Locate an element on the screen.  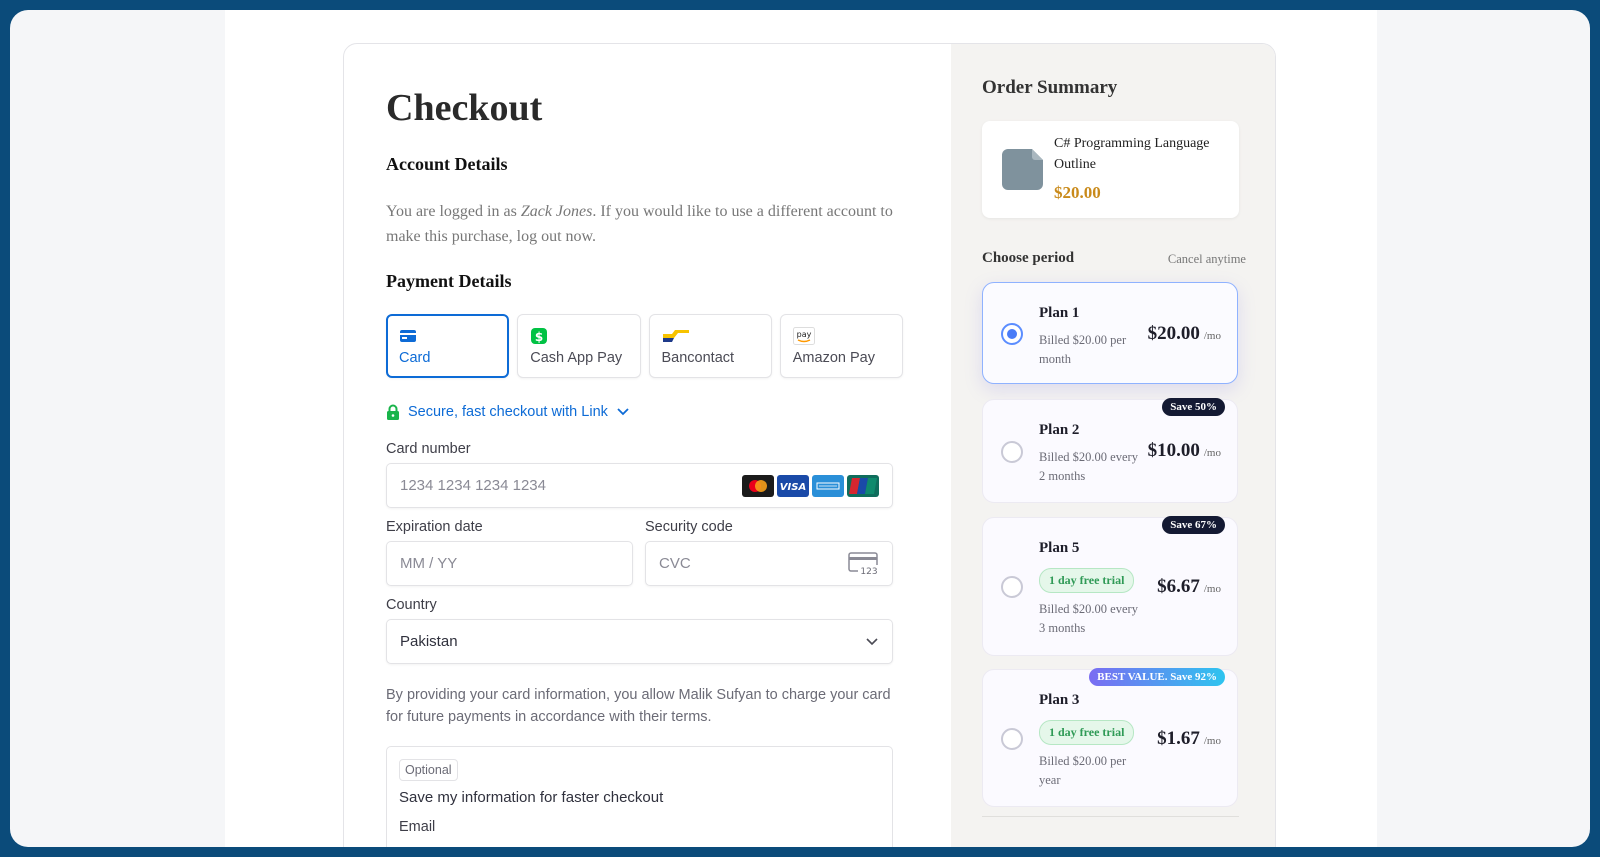
product-card: C# Programming Language Outline $20.00 is located at coordinates (1110, 169).